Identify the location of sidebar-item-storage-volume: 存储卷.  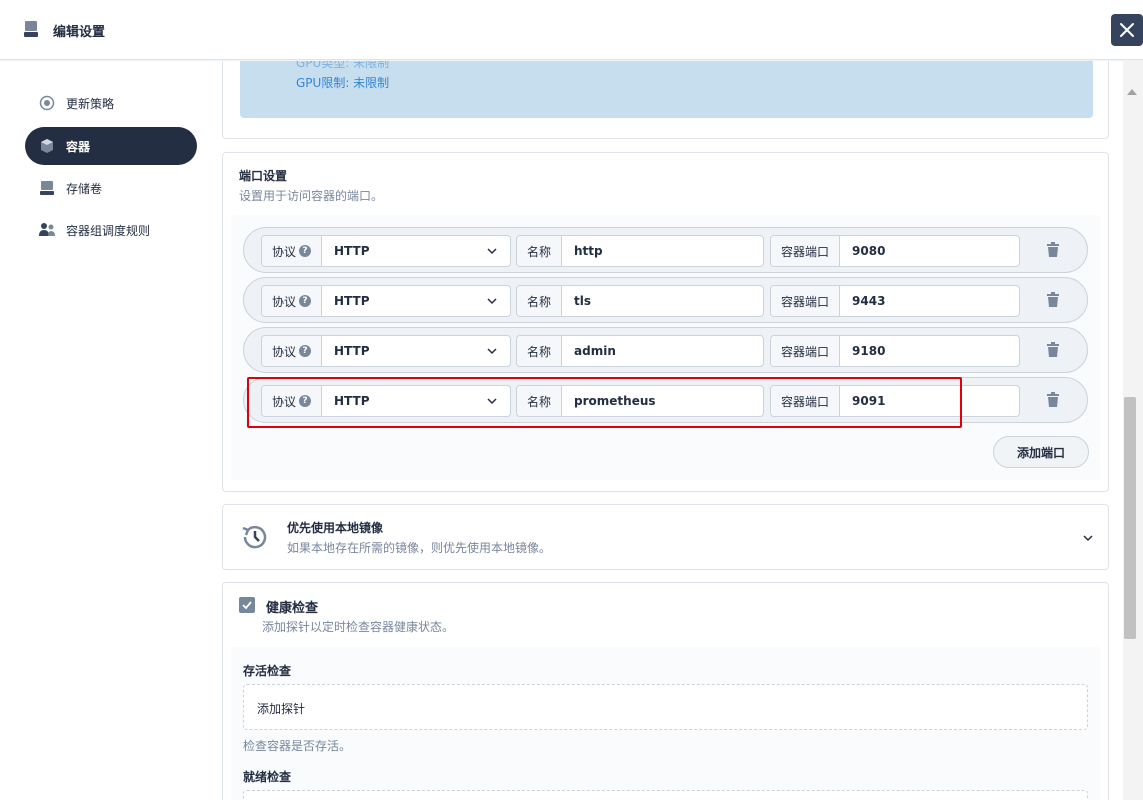
(111, 188).